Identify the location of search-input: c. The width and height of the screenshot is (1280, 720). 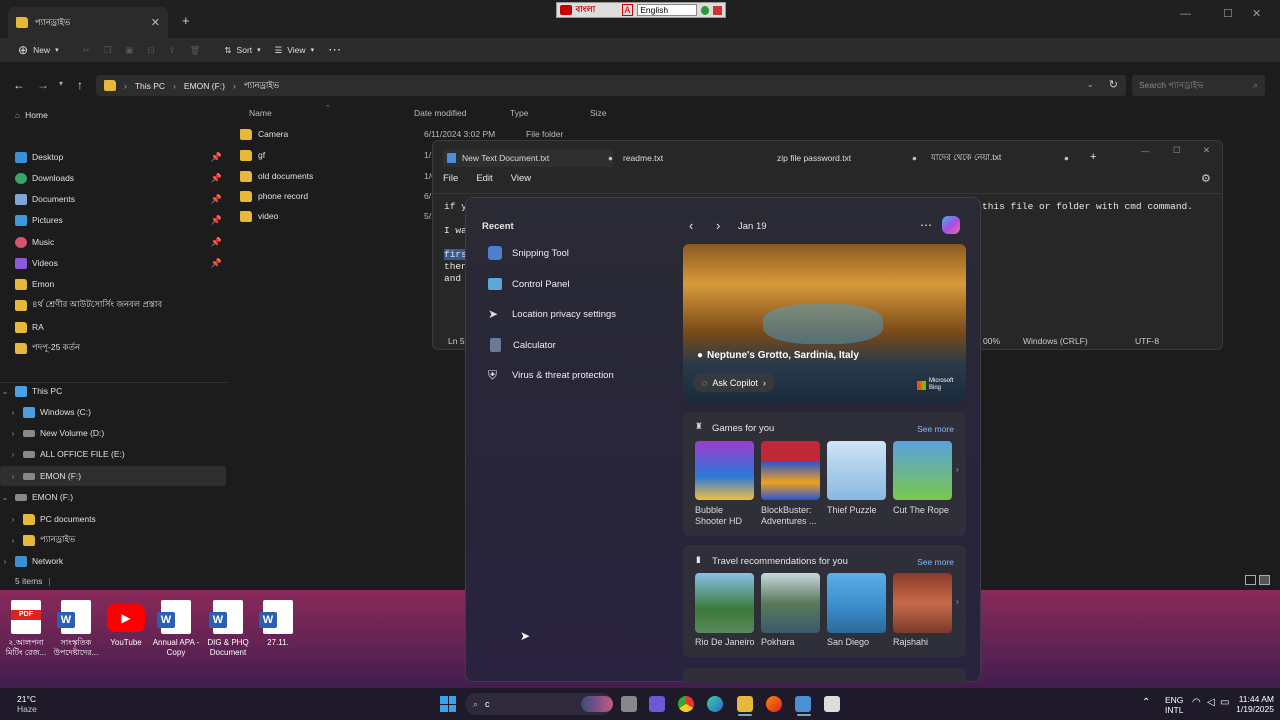
(487, 704).